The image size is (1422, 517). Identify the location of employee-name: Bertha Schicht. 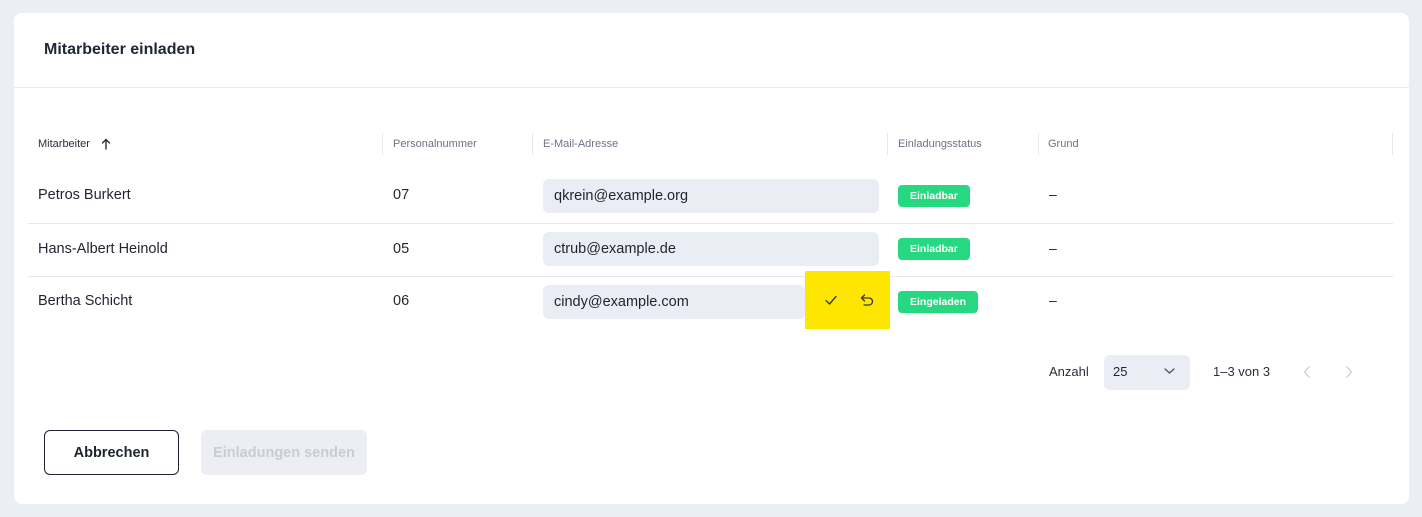
(85, 301).